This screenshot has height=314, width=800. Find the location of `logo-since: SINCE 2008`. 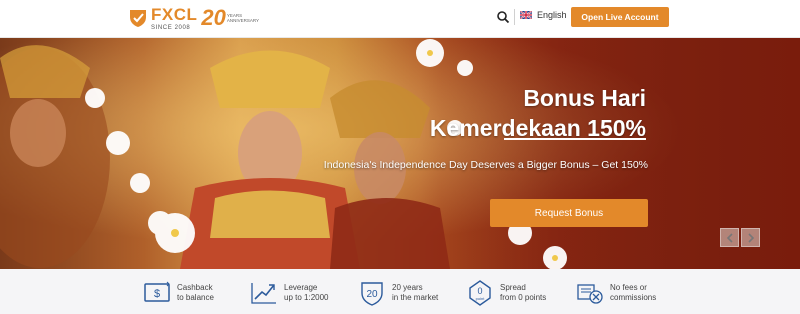

logo-since: SINCE 2008 is located at coordinates (171, 27).